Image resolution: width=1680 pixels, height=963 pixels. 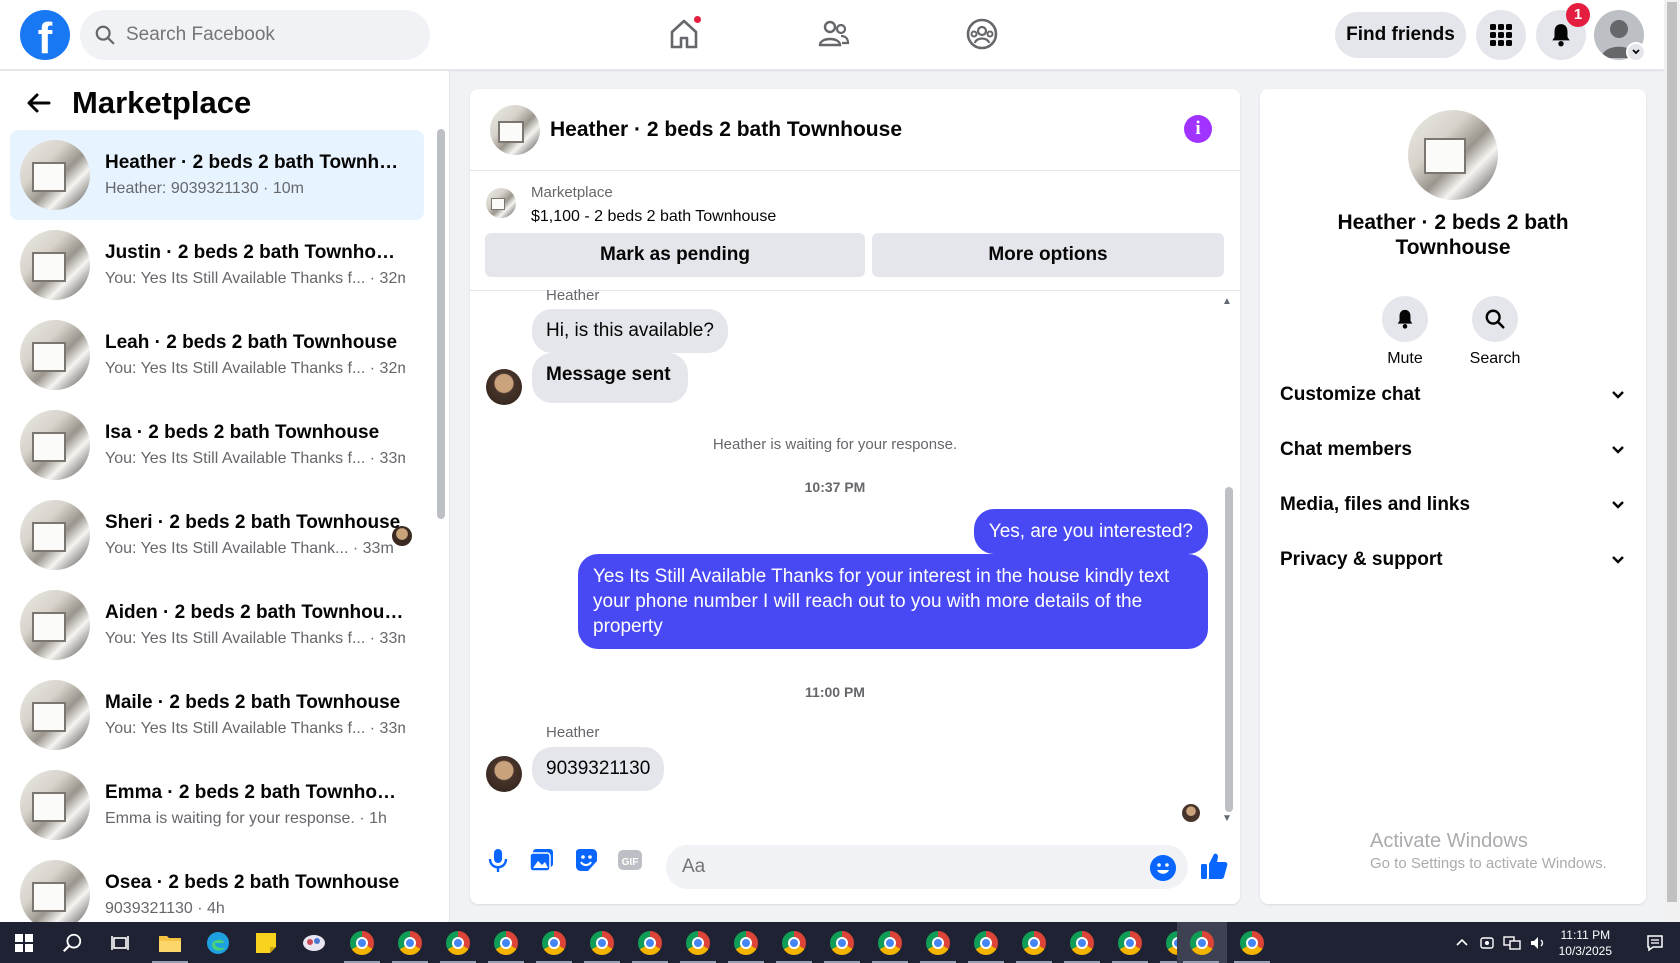 What do you see at coordinates (675, 255) in the screenshot?
I see `mark-as-pending-button: Mark as pending` at bounding box center [675, 255].